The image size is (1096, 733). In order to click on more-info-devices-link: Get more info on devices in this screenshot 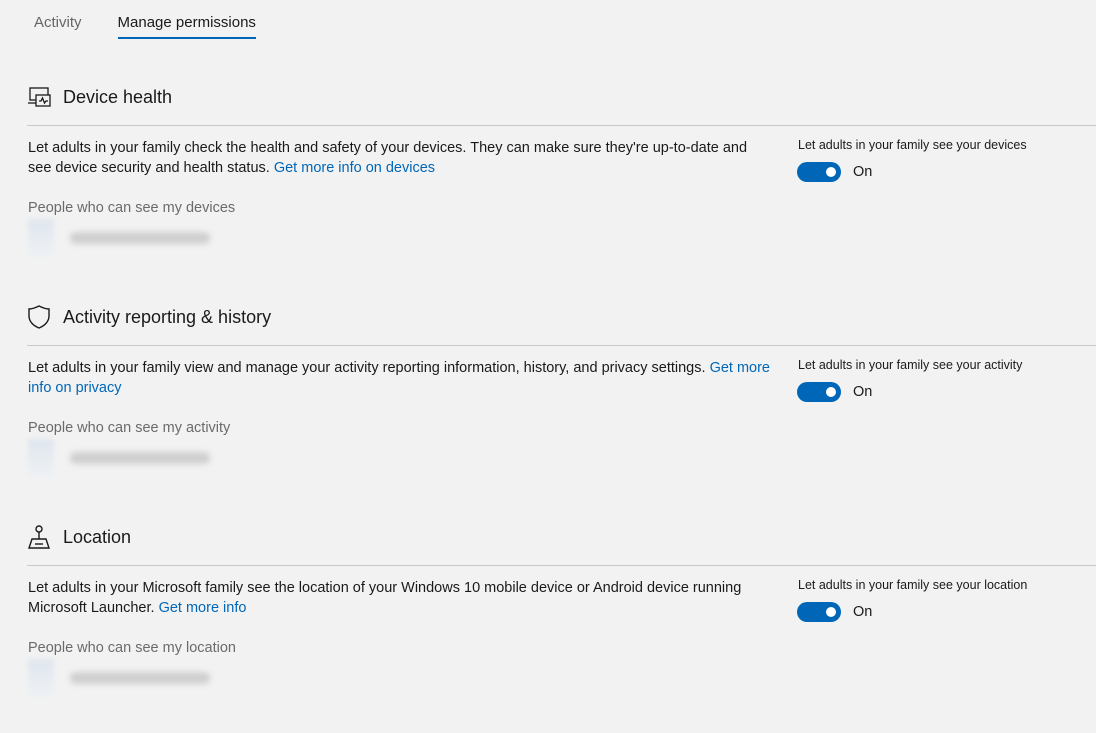, I will do `click(354, 168)`.